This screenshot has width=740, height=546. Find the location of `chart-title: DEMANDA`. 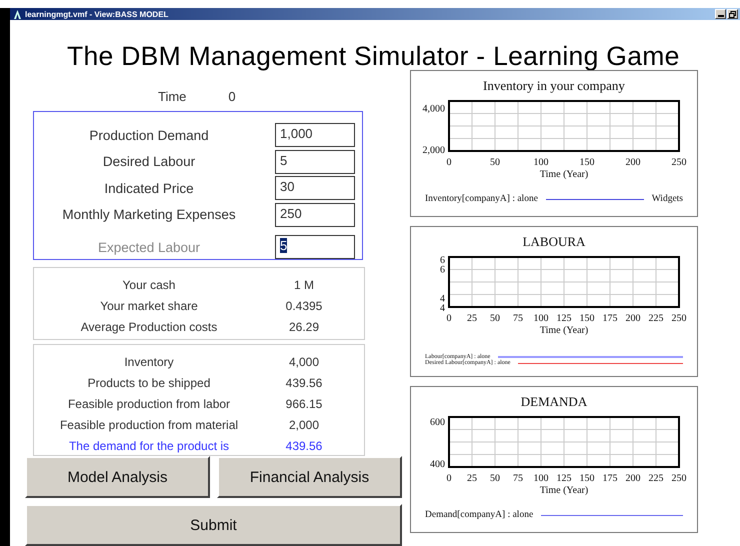

chart-title: DEMANDA is located at coordinates (554, 402).